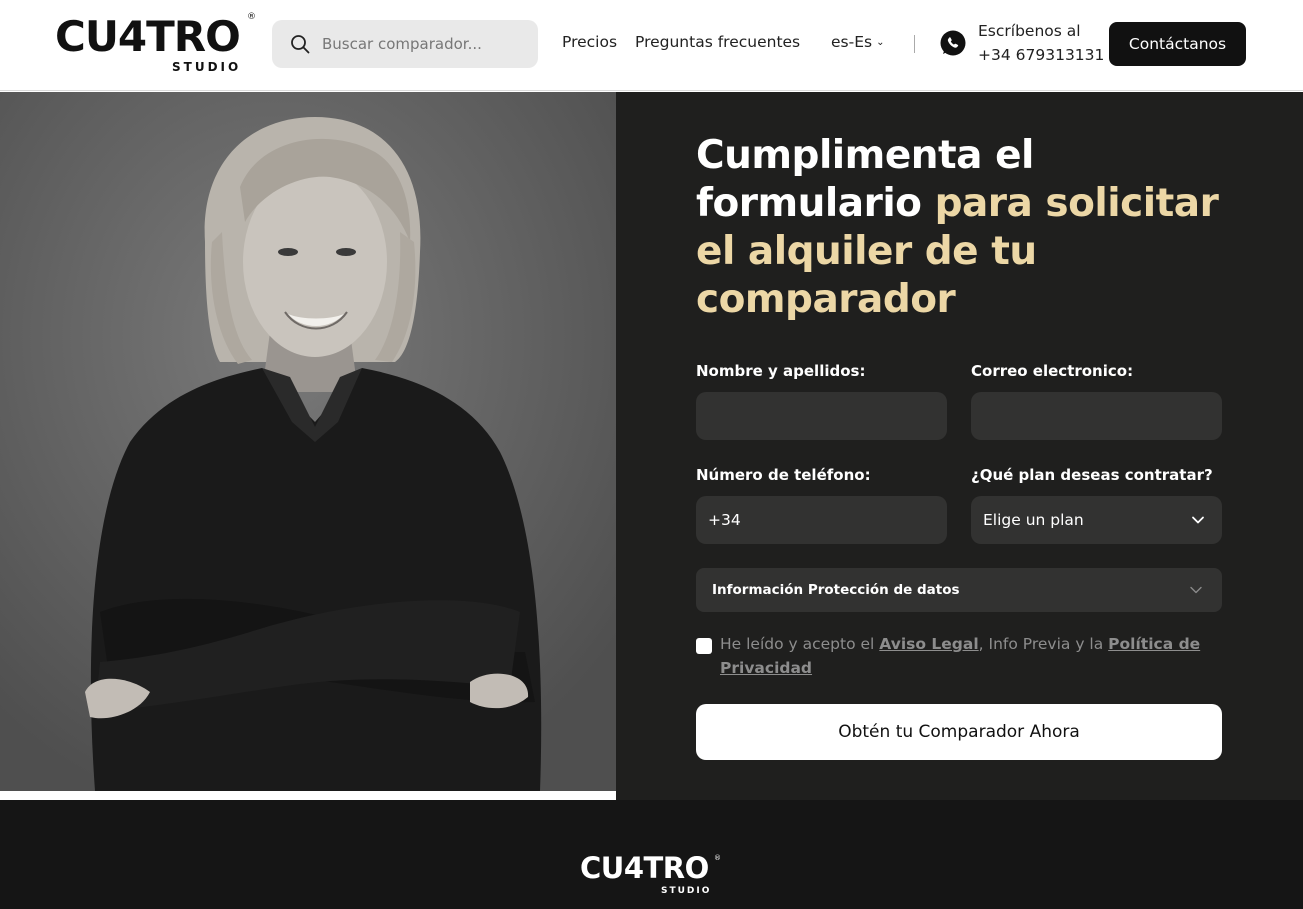 This screenshot has width=1303, height=909. I want to click on chevron-down-icon: ⌄, so click(880, 42).